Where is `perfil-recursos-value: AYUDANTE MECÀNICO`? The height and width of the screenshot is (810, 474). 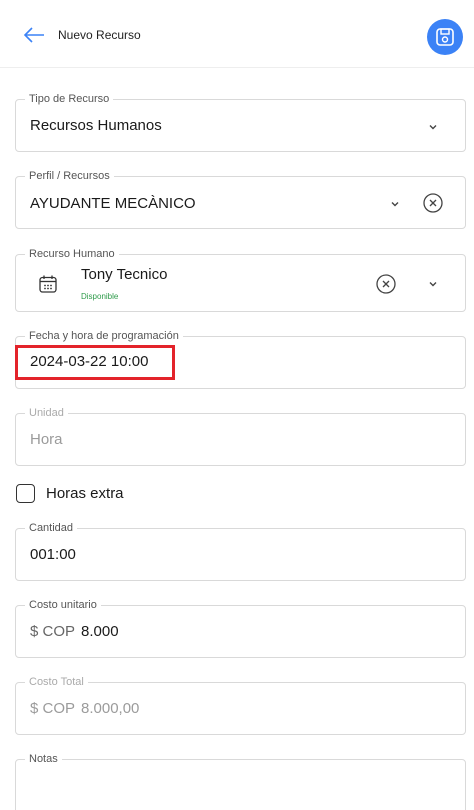 perfil-recursos-value: AYUDANTE MECÀNICO is located at coordinates (113, 203).